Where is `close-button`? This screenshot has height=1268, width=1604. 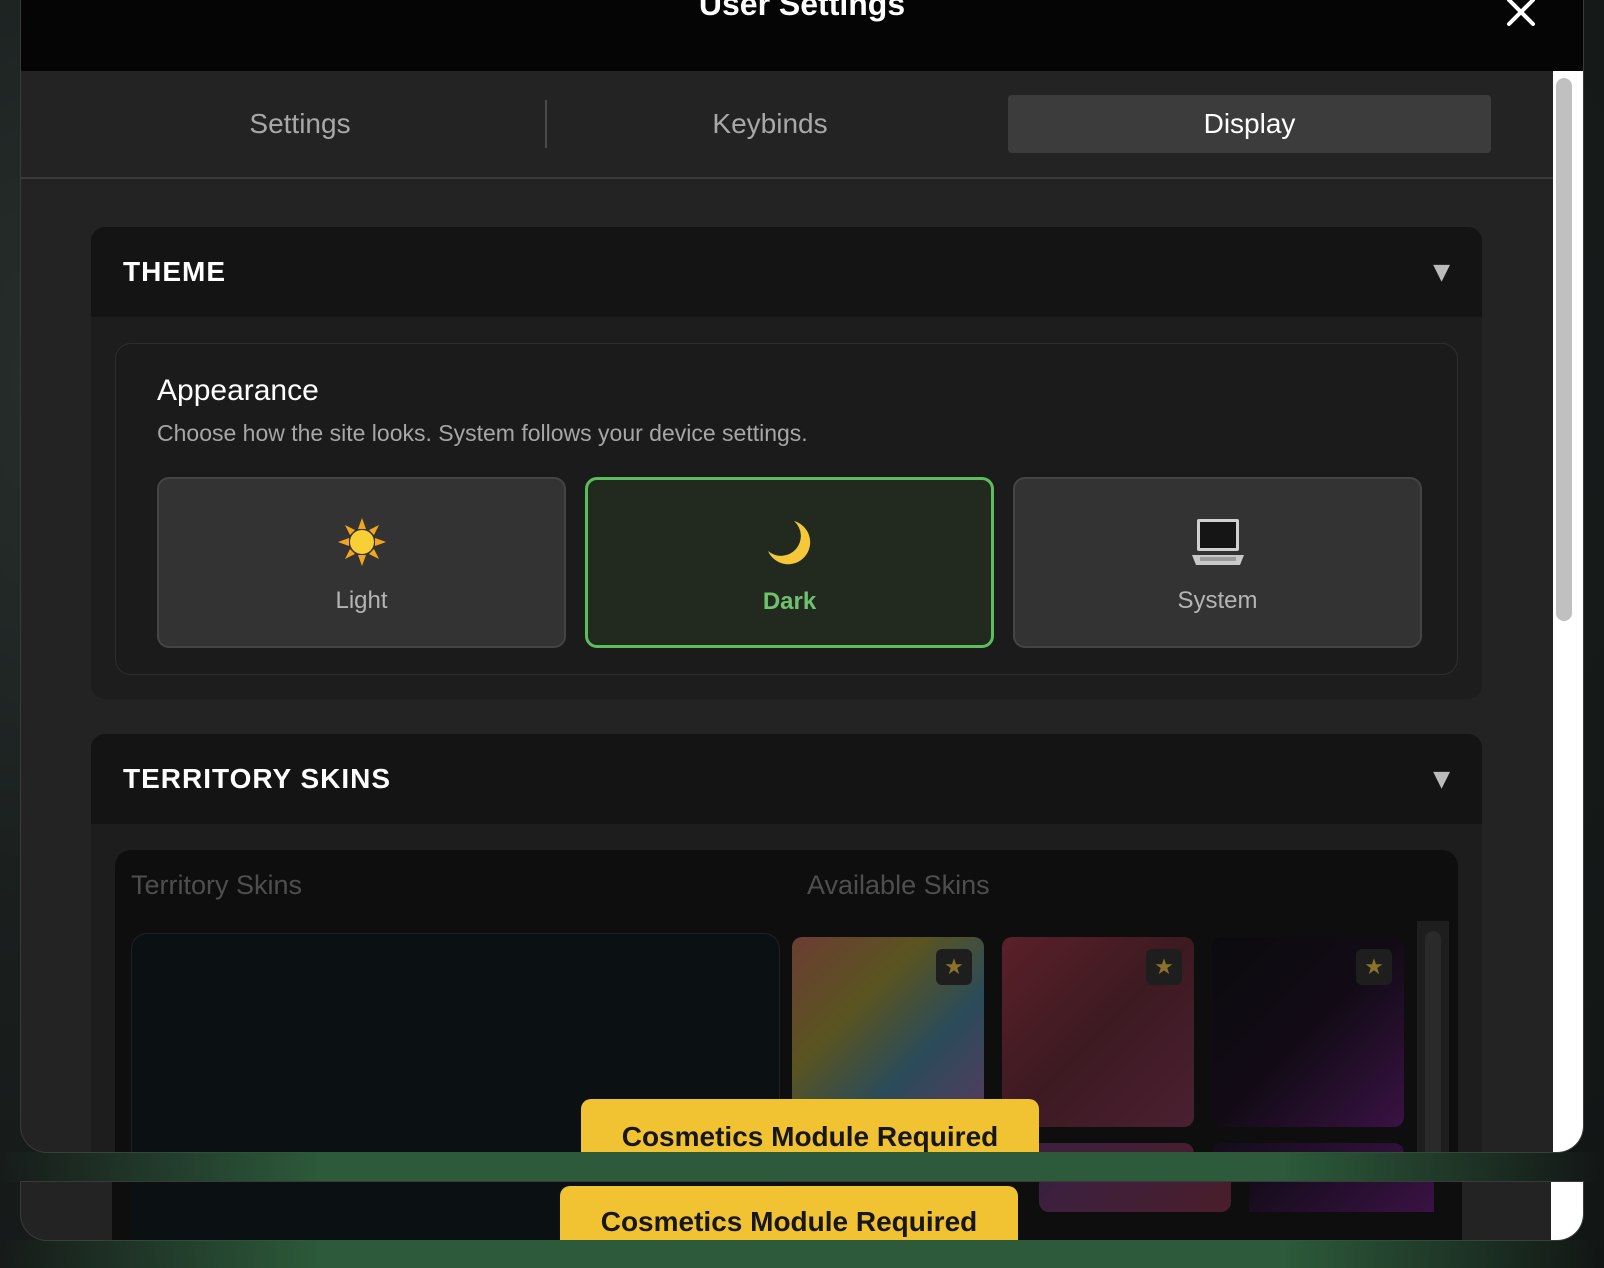
close-button is located at coordinates (1521, 16).